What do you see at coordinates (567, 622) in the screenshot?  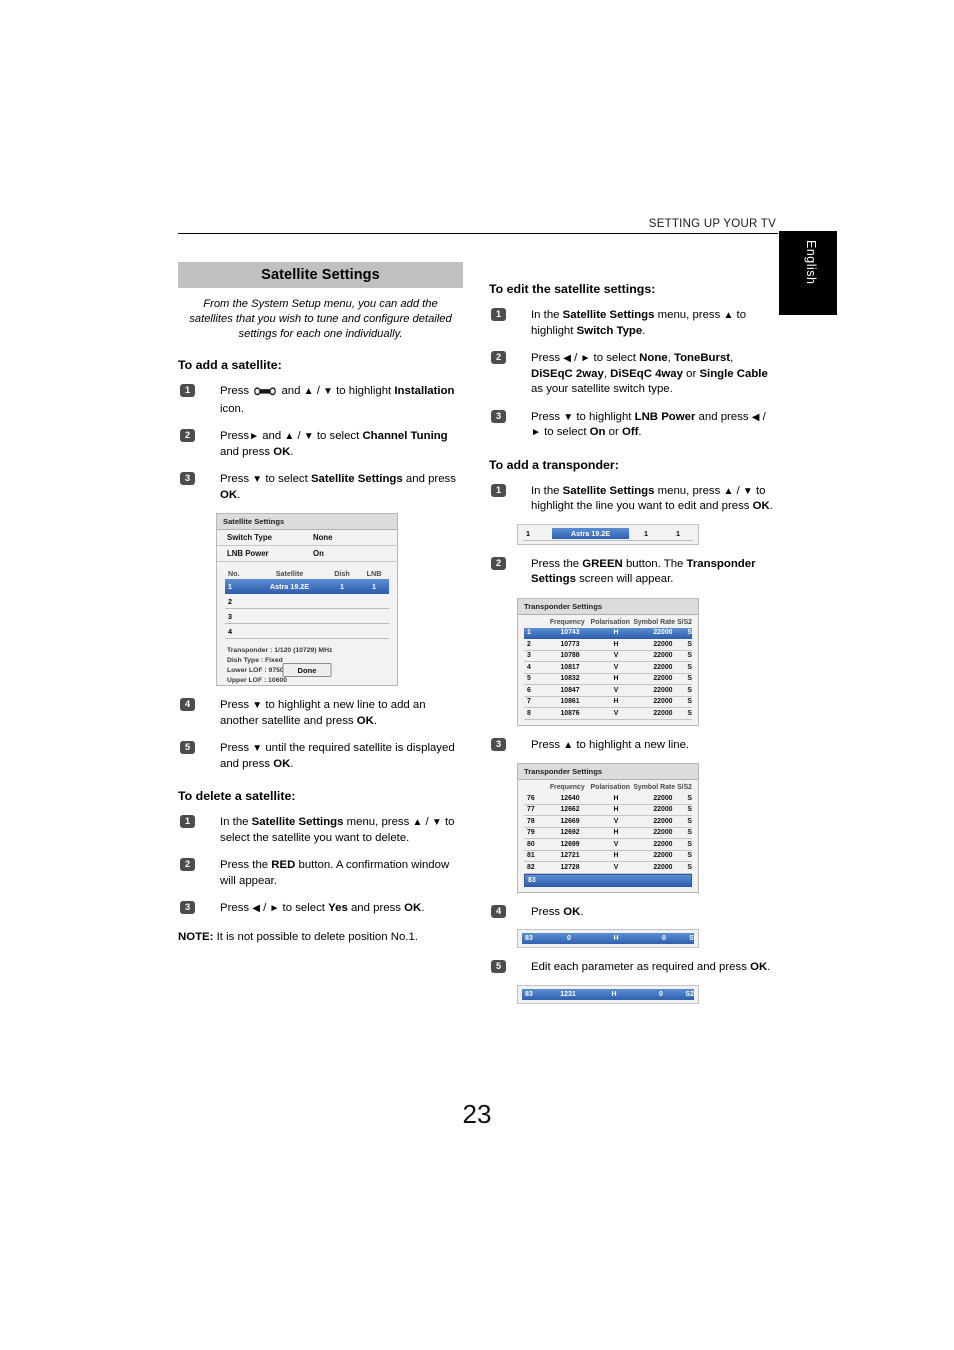 I see `column-header-frequency: Frequency` at bounding box center [567, 622].